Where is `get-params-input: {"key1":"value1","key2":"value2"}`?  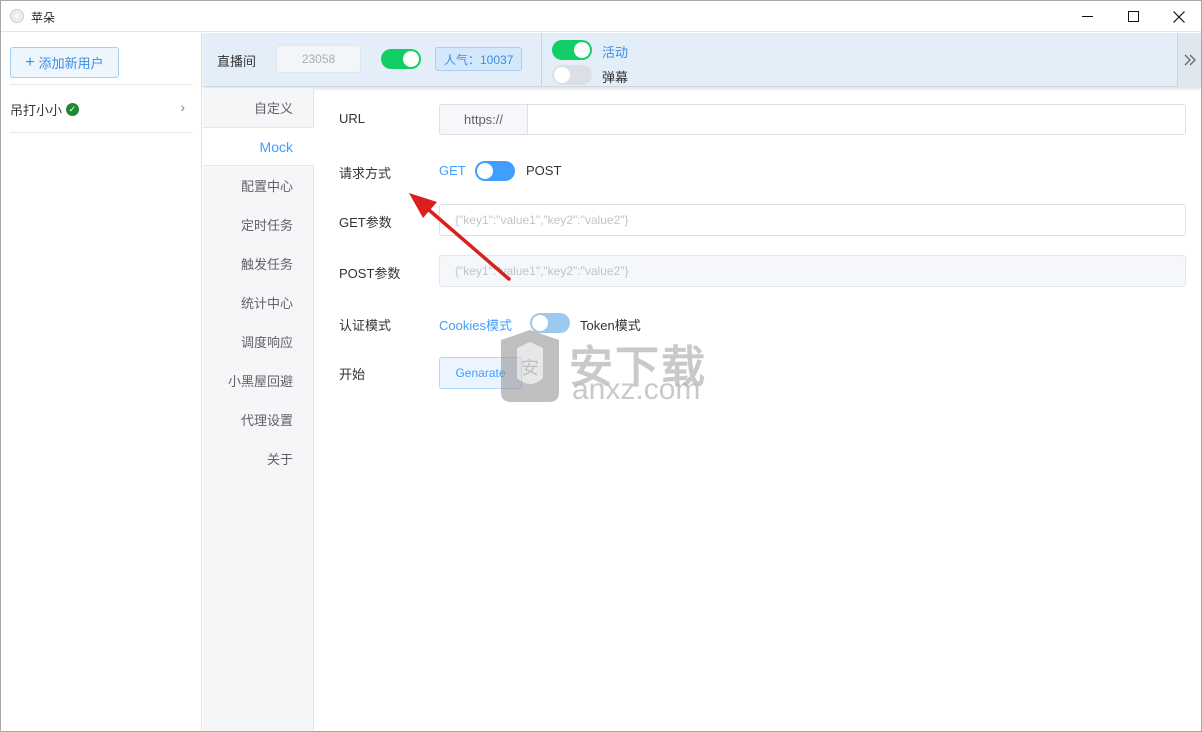 get-params-input: {"key1":"value1","key2":"value2"} is located at coordinates (812, 220).